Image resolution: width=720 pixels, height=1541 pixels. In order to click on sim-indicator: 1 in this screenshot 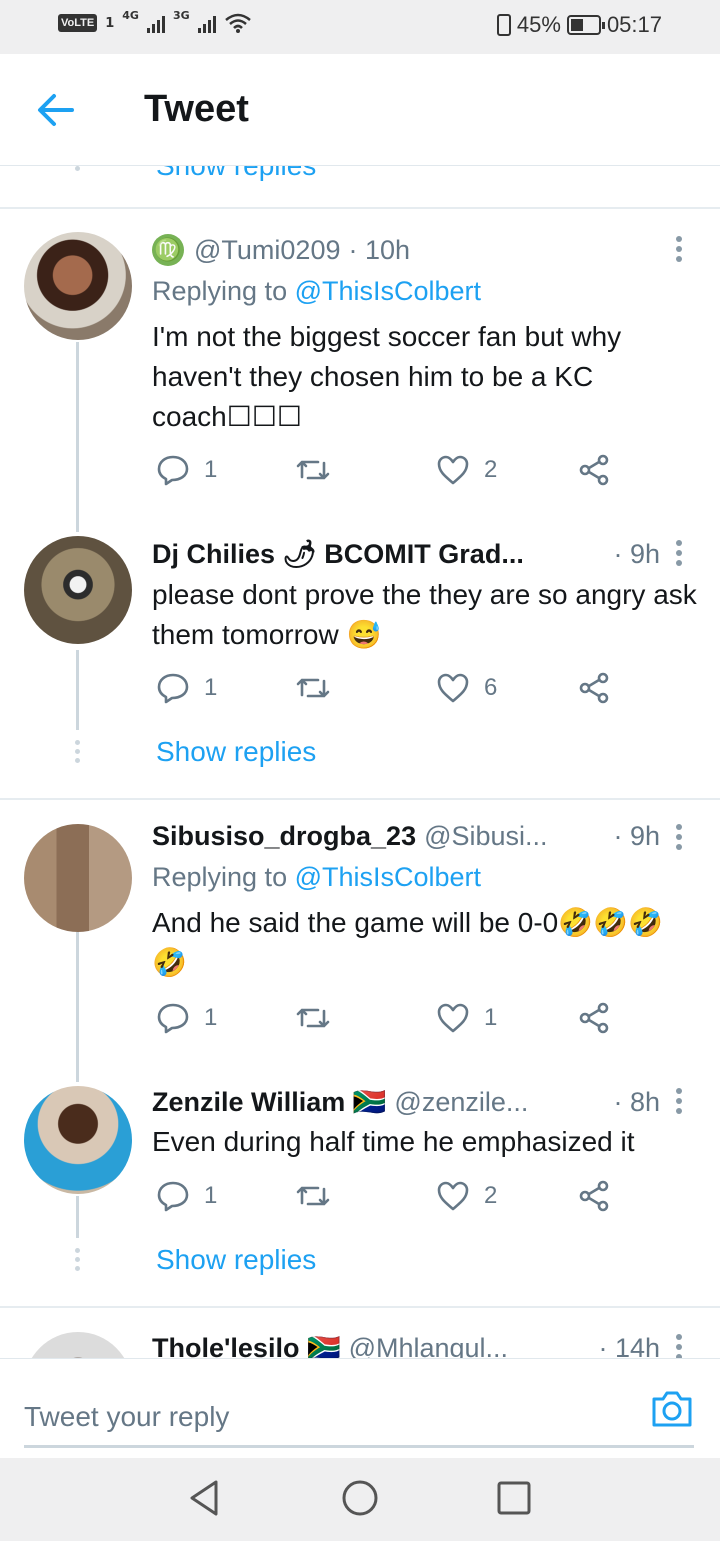, I will do `click(110, 23)`.